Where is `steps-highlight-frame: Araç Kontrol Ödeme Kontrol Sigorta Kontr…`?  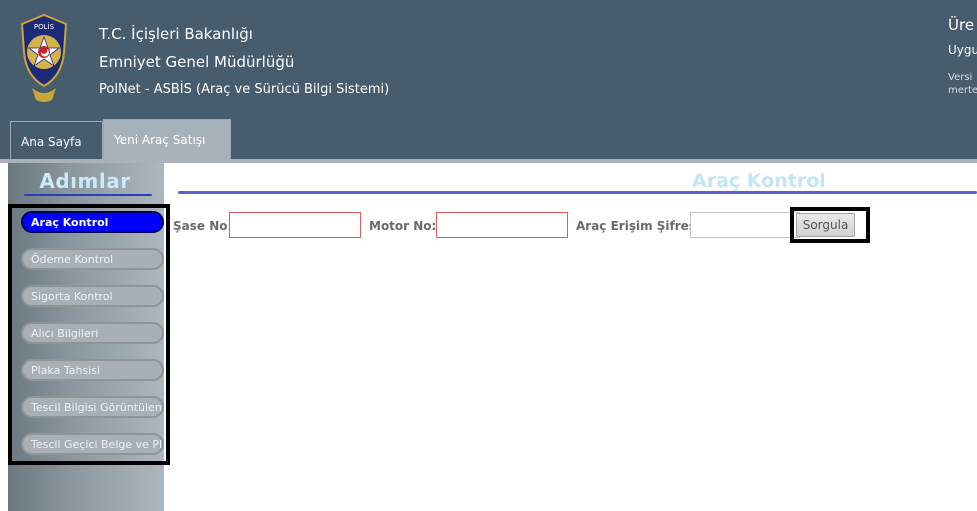
steps-highlight-frame: Araç Kontrol Ödeme Kontrol Sigorta Kontr… is located at coordinates (89, 334).